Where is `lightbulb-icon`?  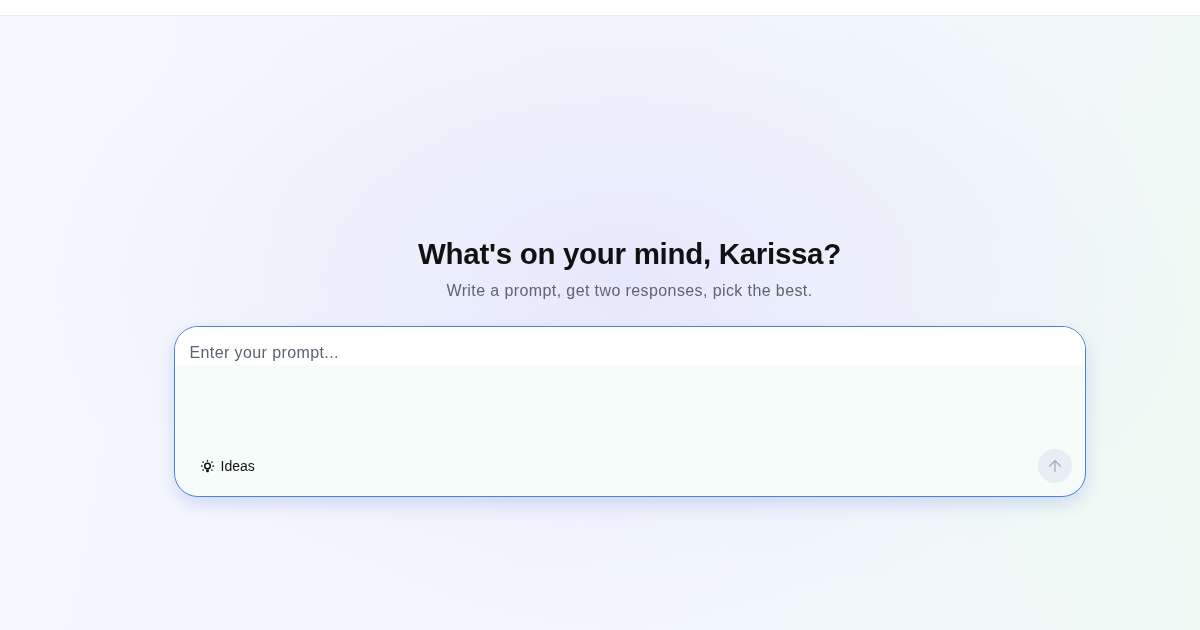 lightbulb-icon is located at coordinates (207, 466).